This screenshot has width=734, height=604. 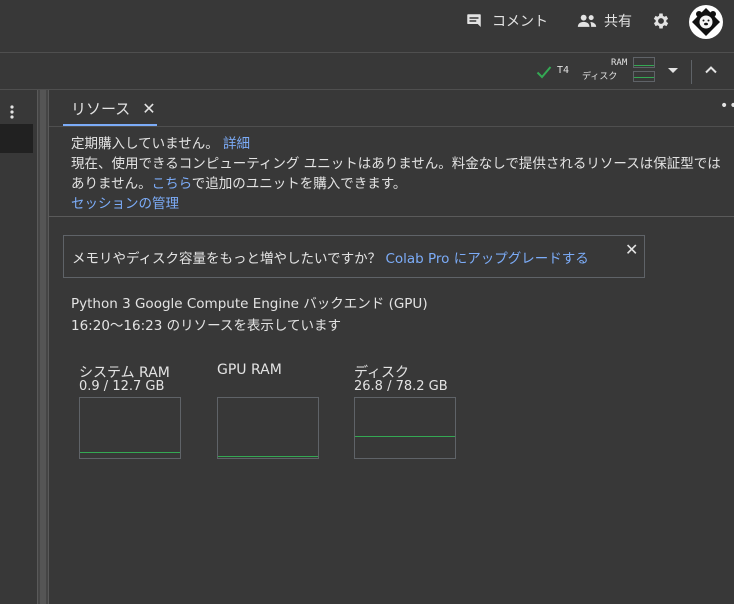 What do you see at coordinates (563, 70) in the screenshot?
I see `gpu-type: T4` at bounding box center [563, 70].